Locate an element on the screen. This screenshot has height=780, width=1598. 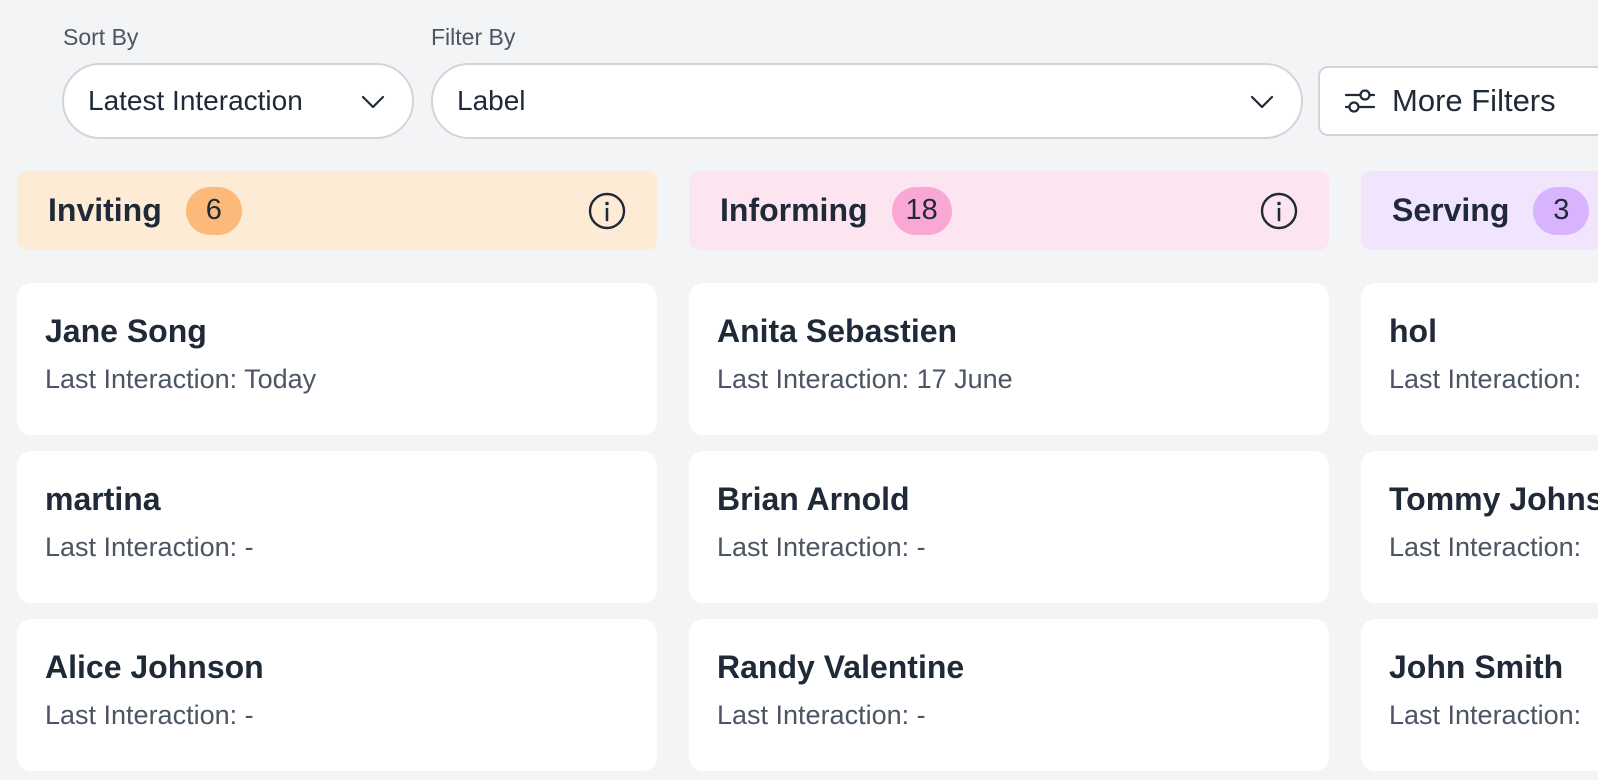
column-header-informing: Informing 18 is located at coordinates (1009, 210).